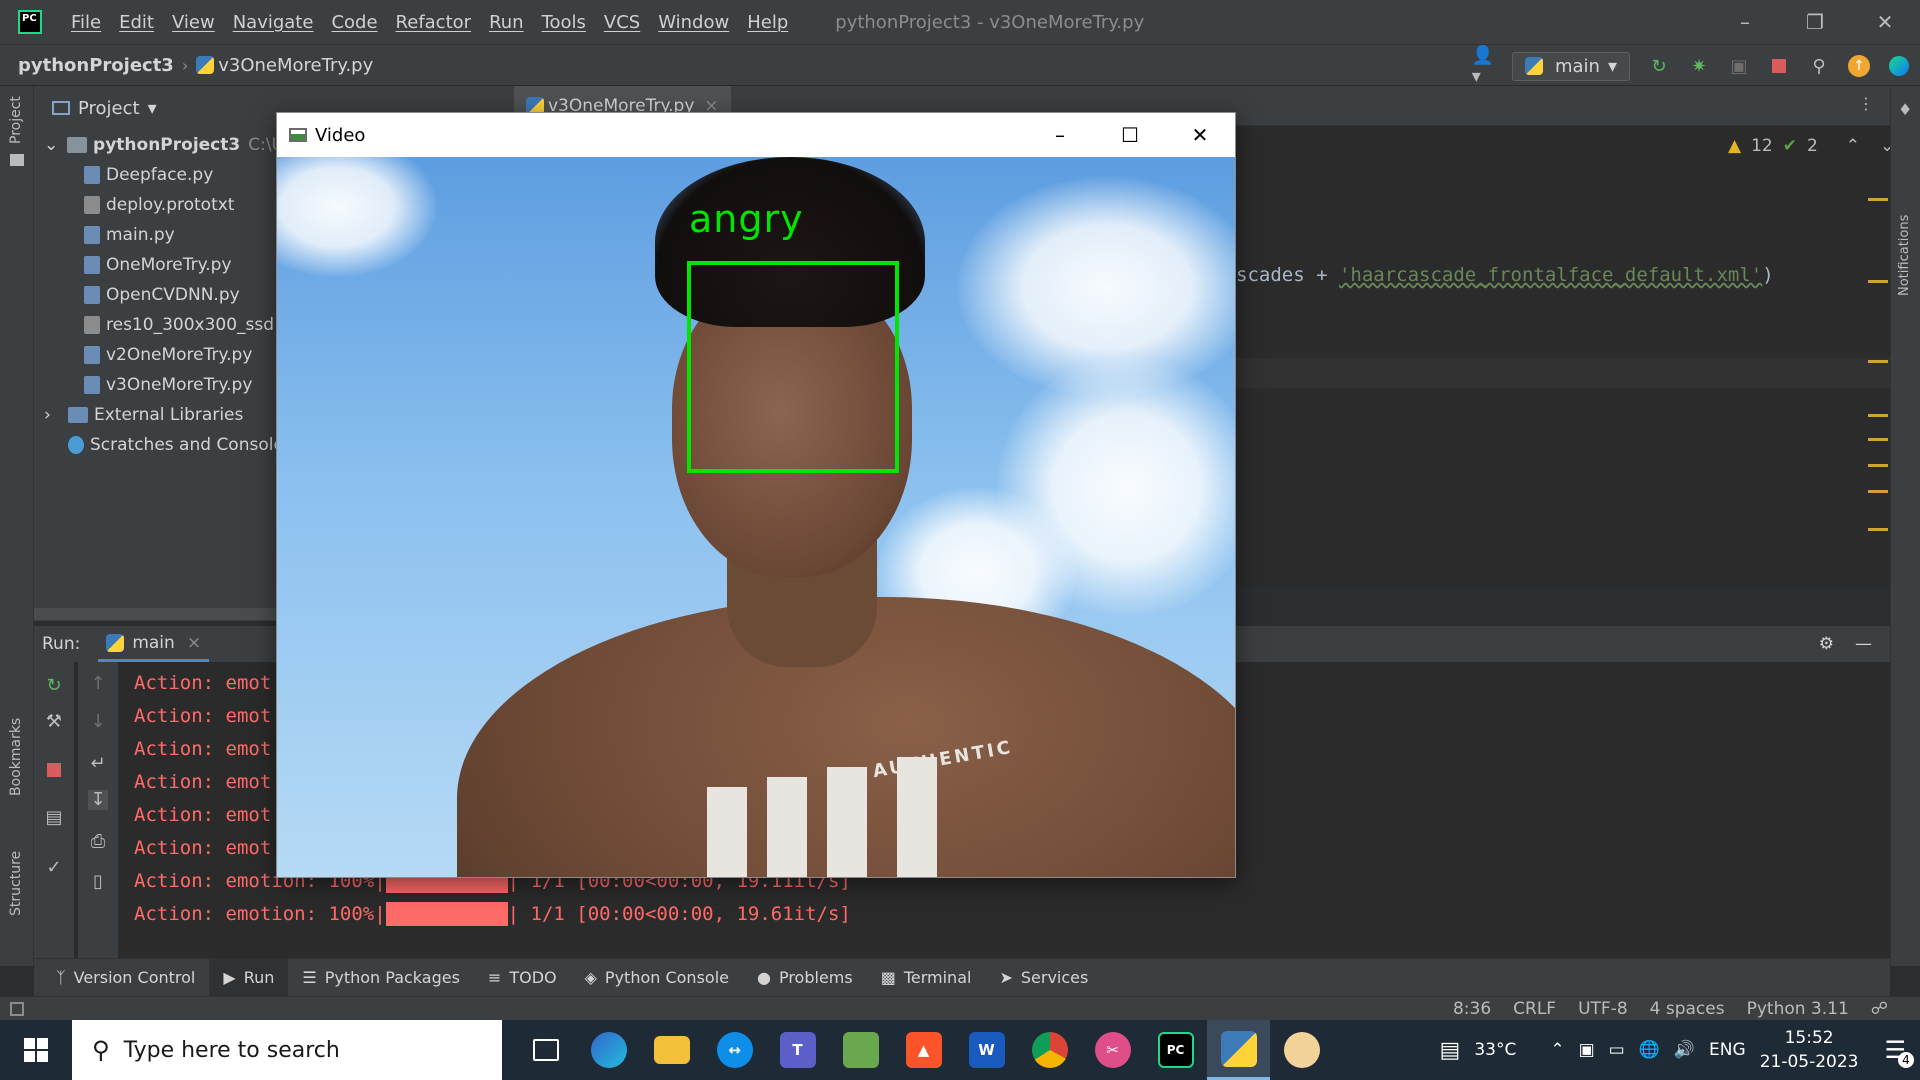 The width and height of the screenshot is (1920, 1080). I want to click on tab-python-packages: ☰ Python Packages, so click(381, 978).